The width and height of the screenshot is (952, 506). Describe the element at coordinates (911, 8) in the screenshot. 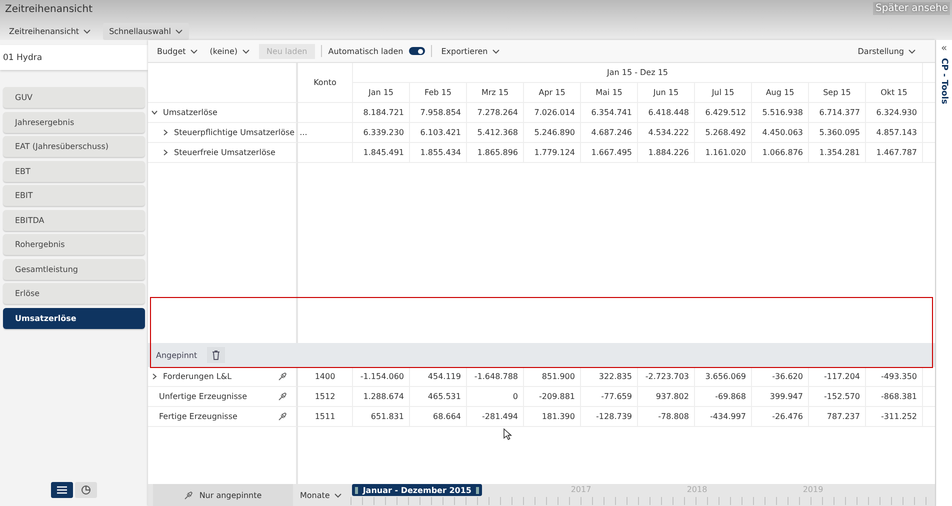

I see `watch-later-label: Später ansehe` at that location.